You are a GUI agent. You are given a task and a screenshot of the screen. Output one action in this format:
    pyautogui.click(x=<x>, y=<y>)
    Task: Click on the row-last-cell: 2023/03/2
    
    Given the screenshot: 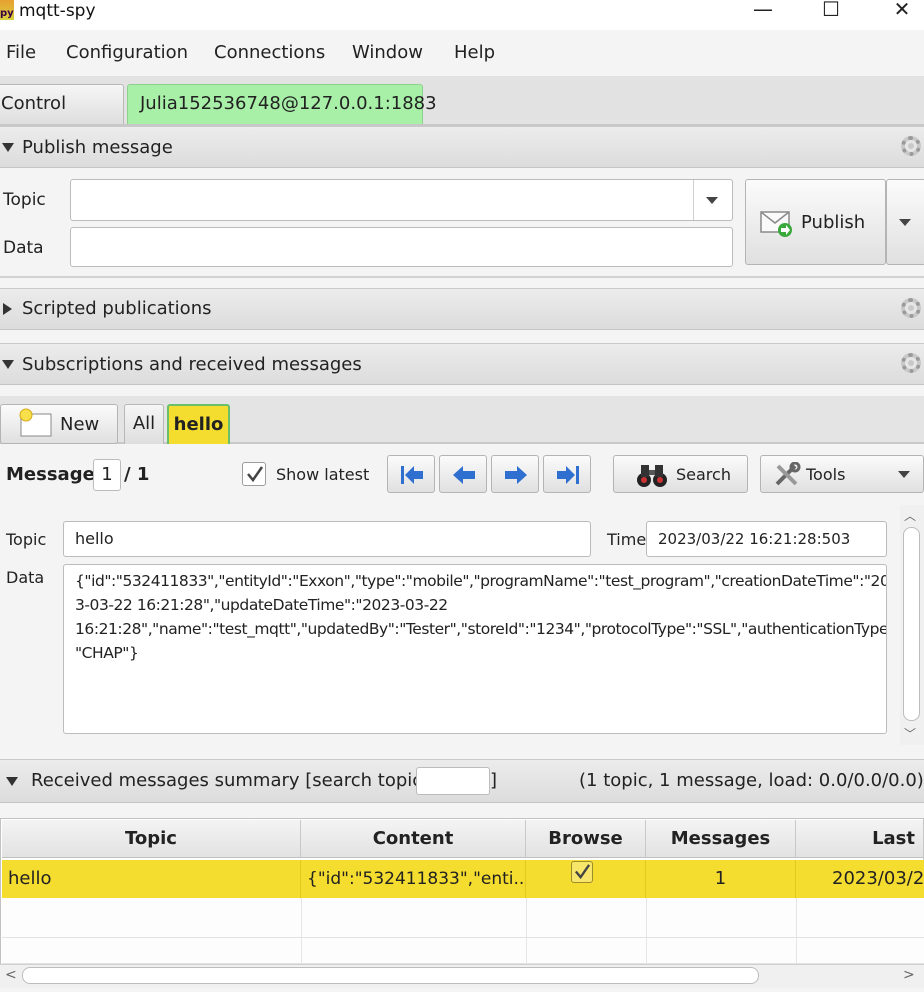 What is the action you would take?
    pyautogui.click(x=860, y=879)
    